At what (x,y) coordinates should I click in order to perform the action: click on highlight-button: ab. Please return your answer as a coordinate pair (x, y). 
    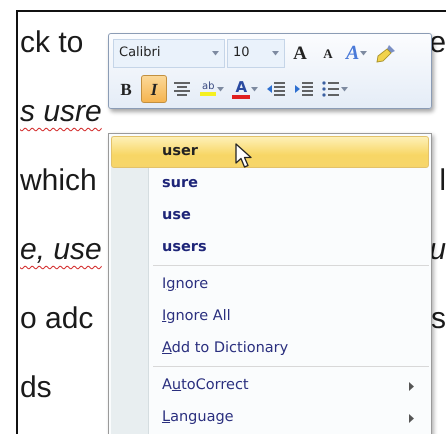
    Looking at the image, I should click on (212, 89).